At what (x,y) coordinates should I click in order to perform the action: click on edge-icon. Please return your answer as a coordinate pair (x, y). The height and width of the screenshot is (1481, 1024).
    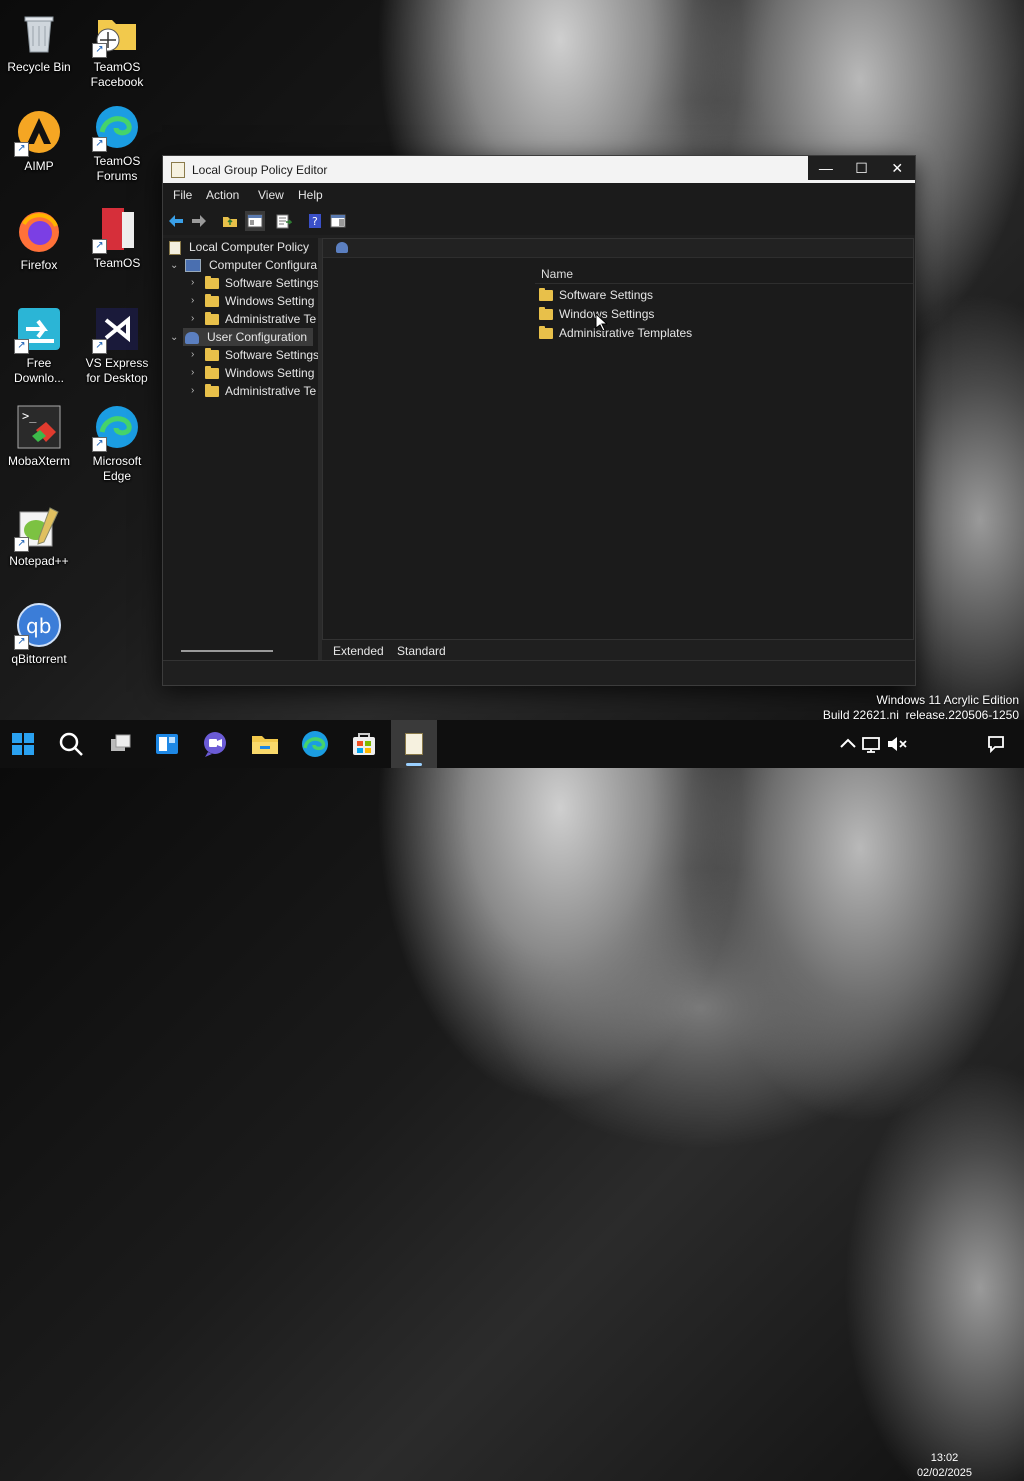
    Looking at the image, I should click on (315, 744).